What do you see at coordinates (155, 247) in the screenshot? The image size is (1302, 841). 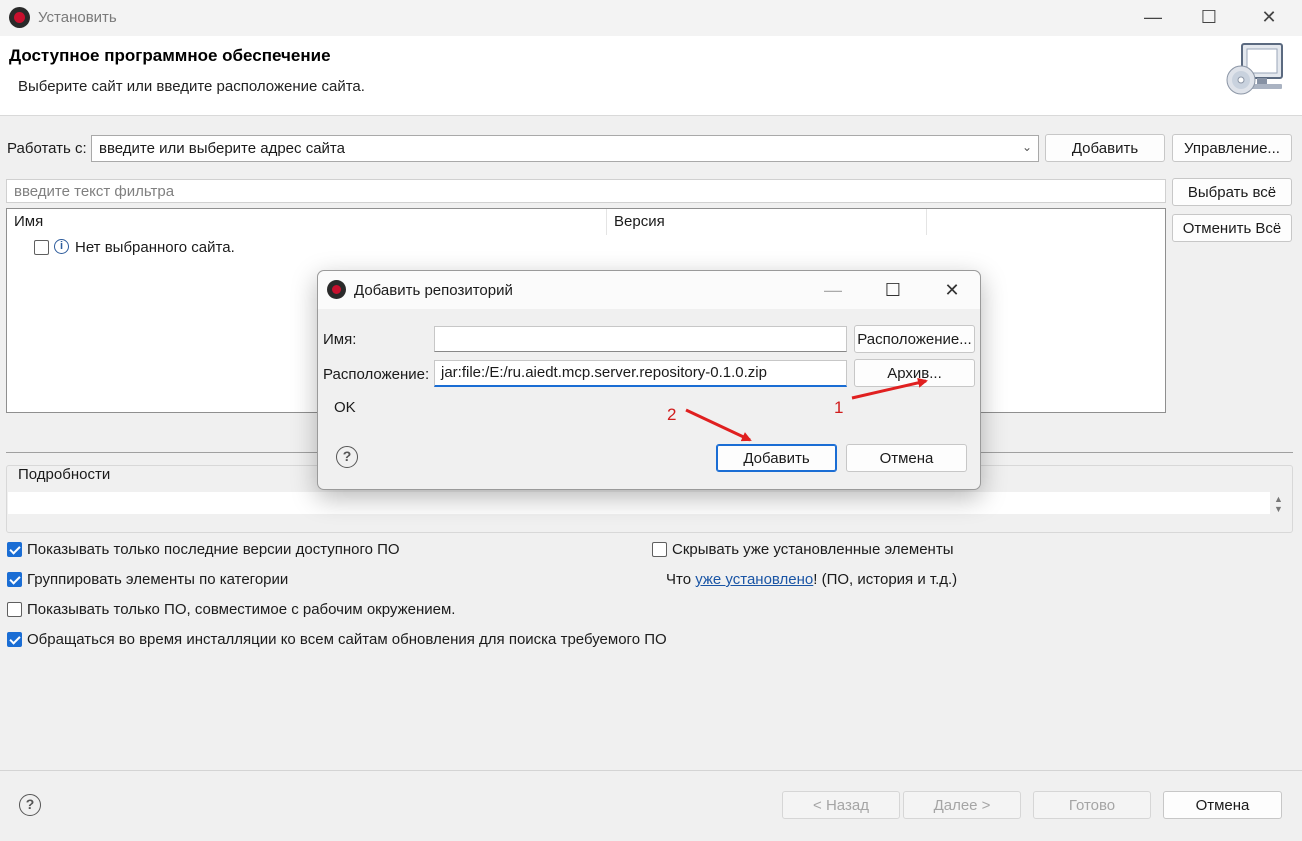 I see `table-row-name: Нет выбранного сайта.` at bounding box center [155, 247].